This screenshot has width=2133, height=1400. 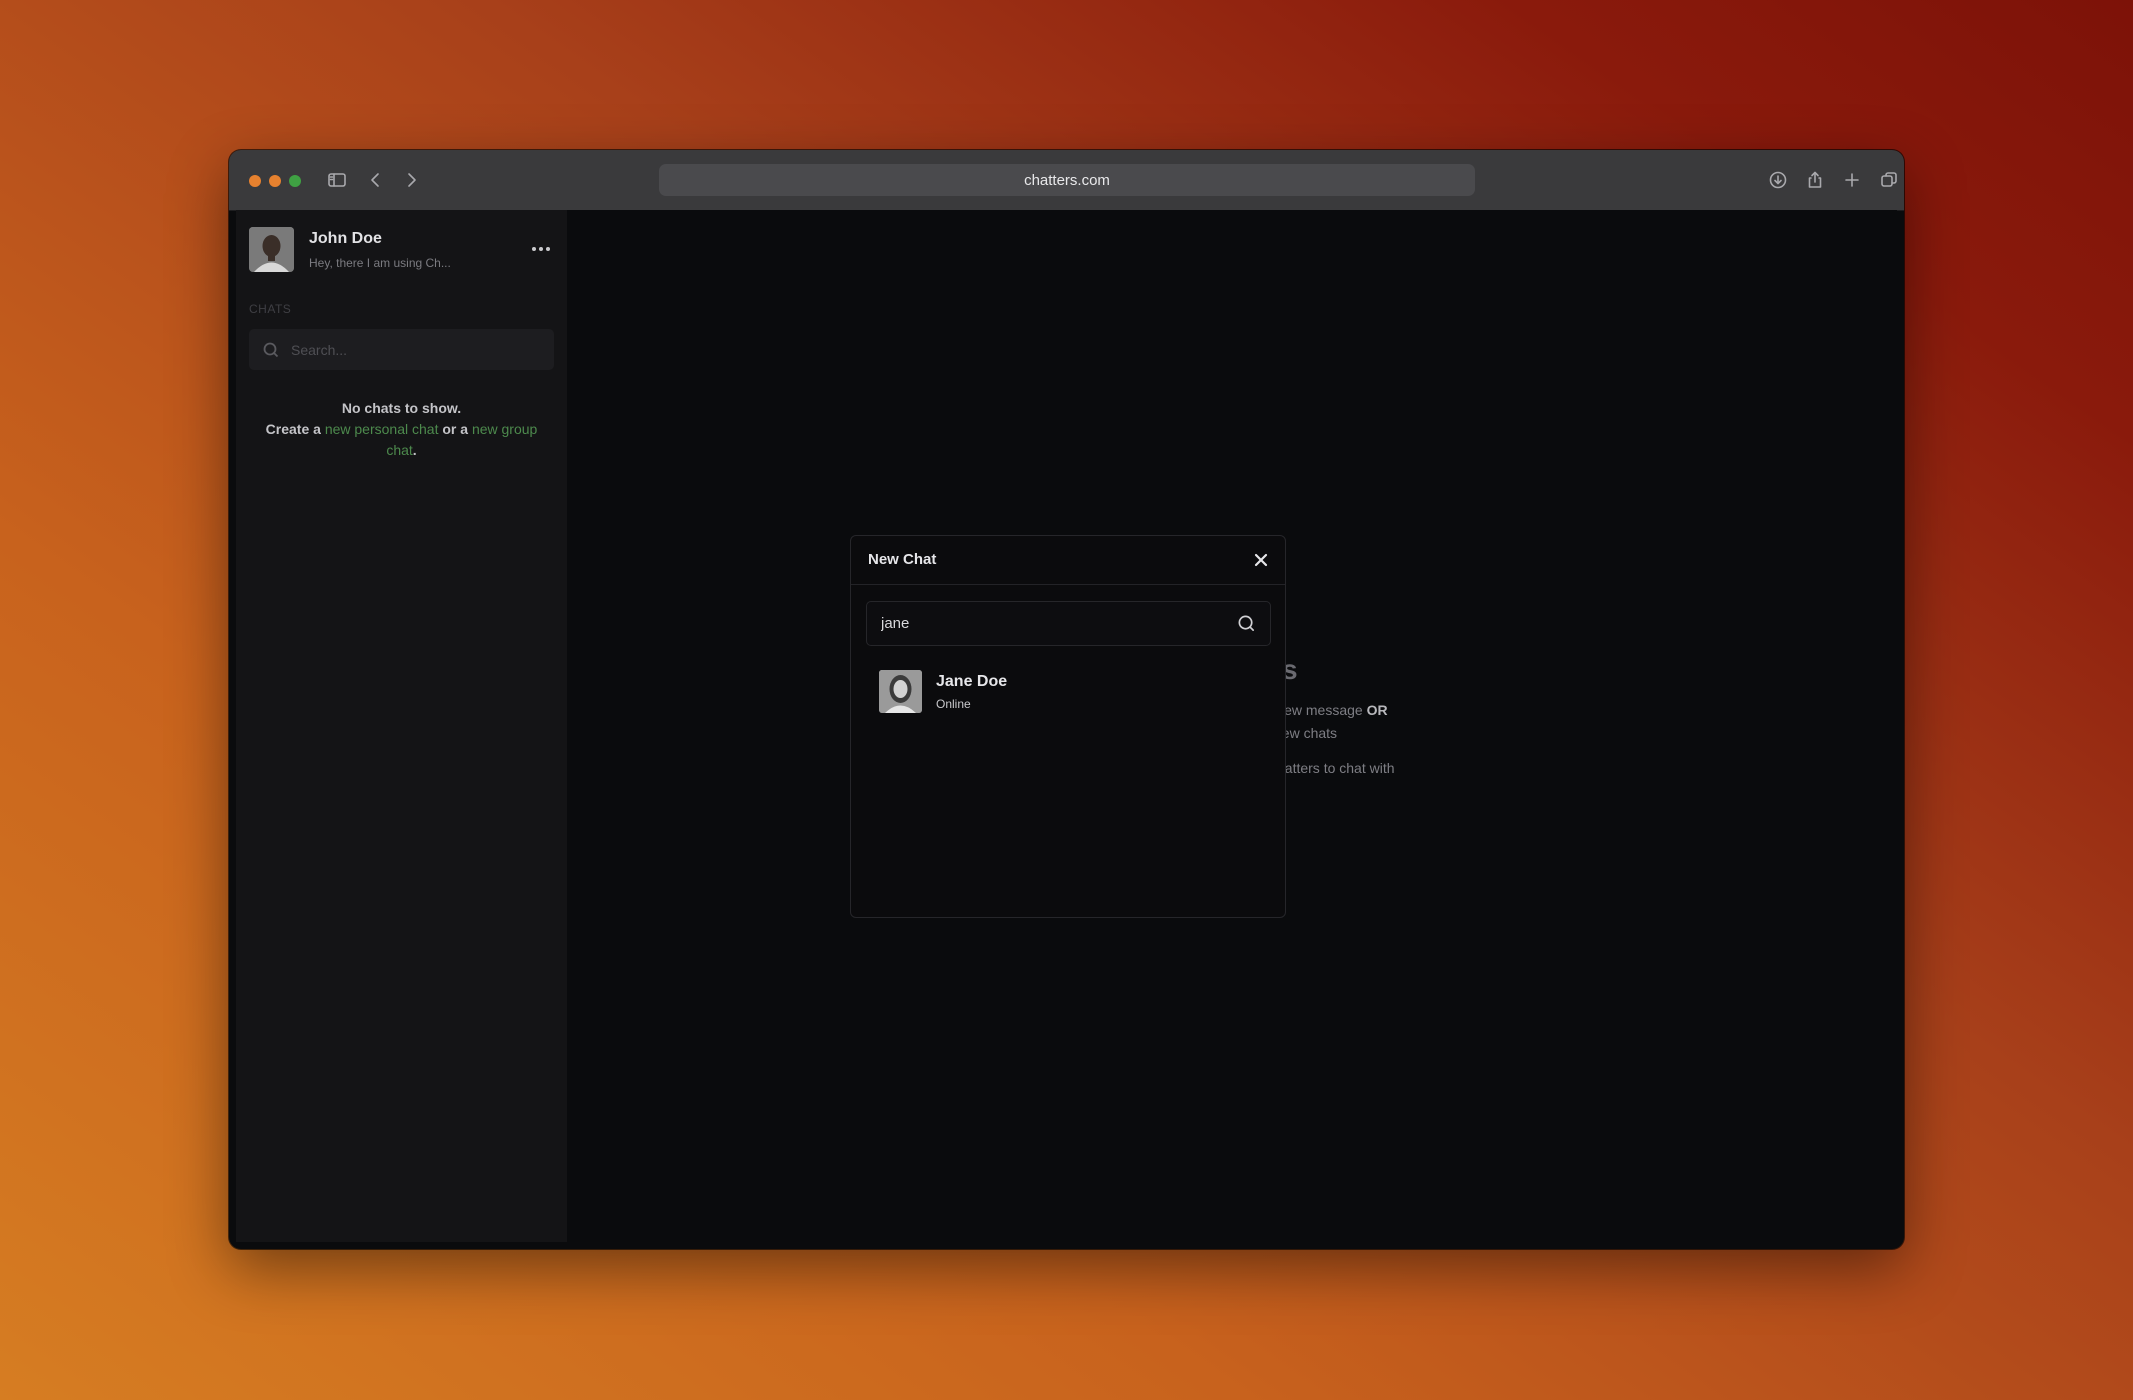 I want to click on search-submit-button, so click(x=1246, y=624).